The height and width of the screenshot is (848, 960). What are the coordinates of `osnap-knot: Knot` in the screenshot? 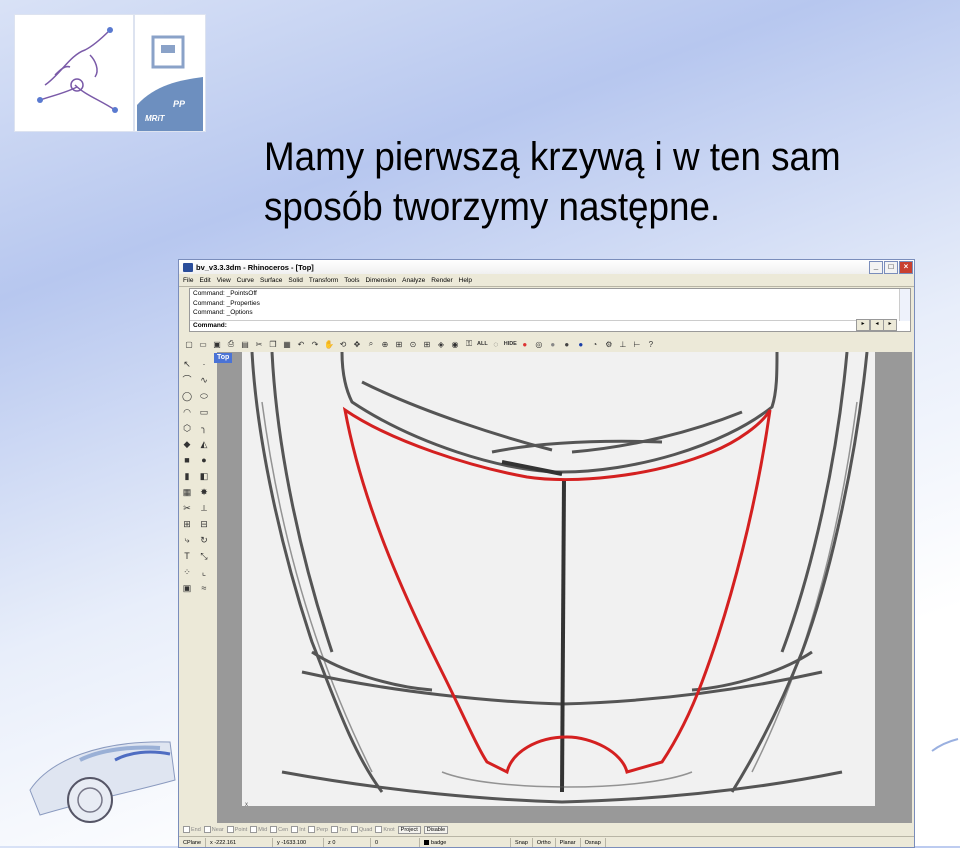 It's located at (385, 829).